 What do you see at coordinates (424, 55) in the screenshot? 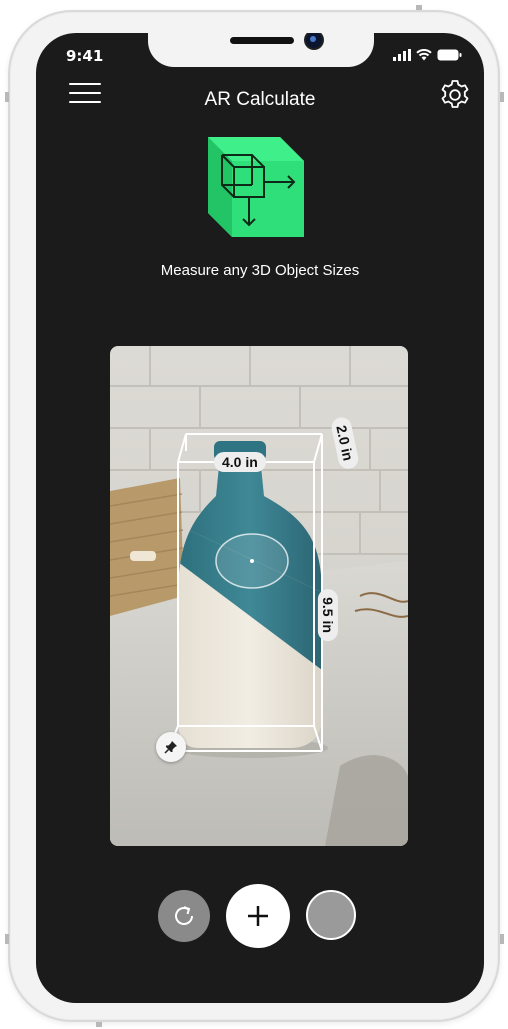
I see `wifi-icon` at bounding box center [424, 55].